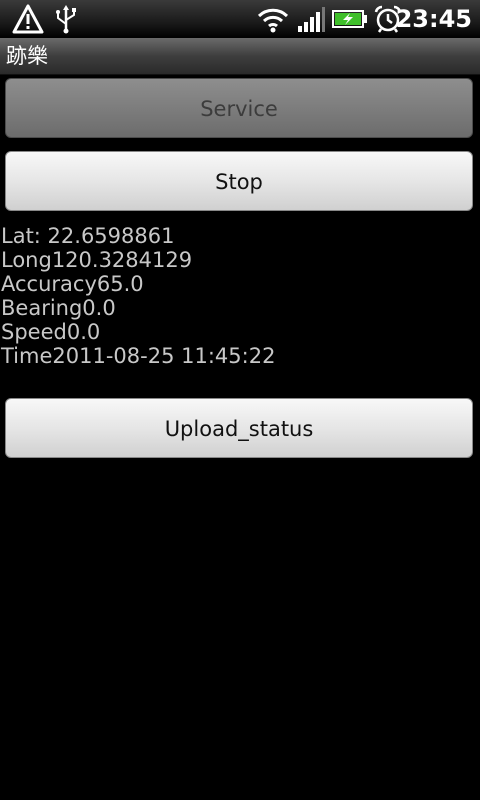 The image size is (480, 800). Describe the element at coordinates (27, 56) in the screenshot. I see `app-title: 跡樂` at that location.